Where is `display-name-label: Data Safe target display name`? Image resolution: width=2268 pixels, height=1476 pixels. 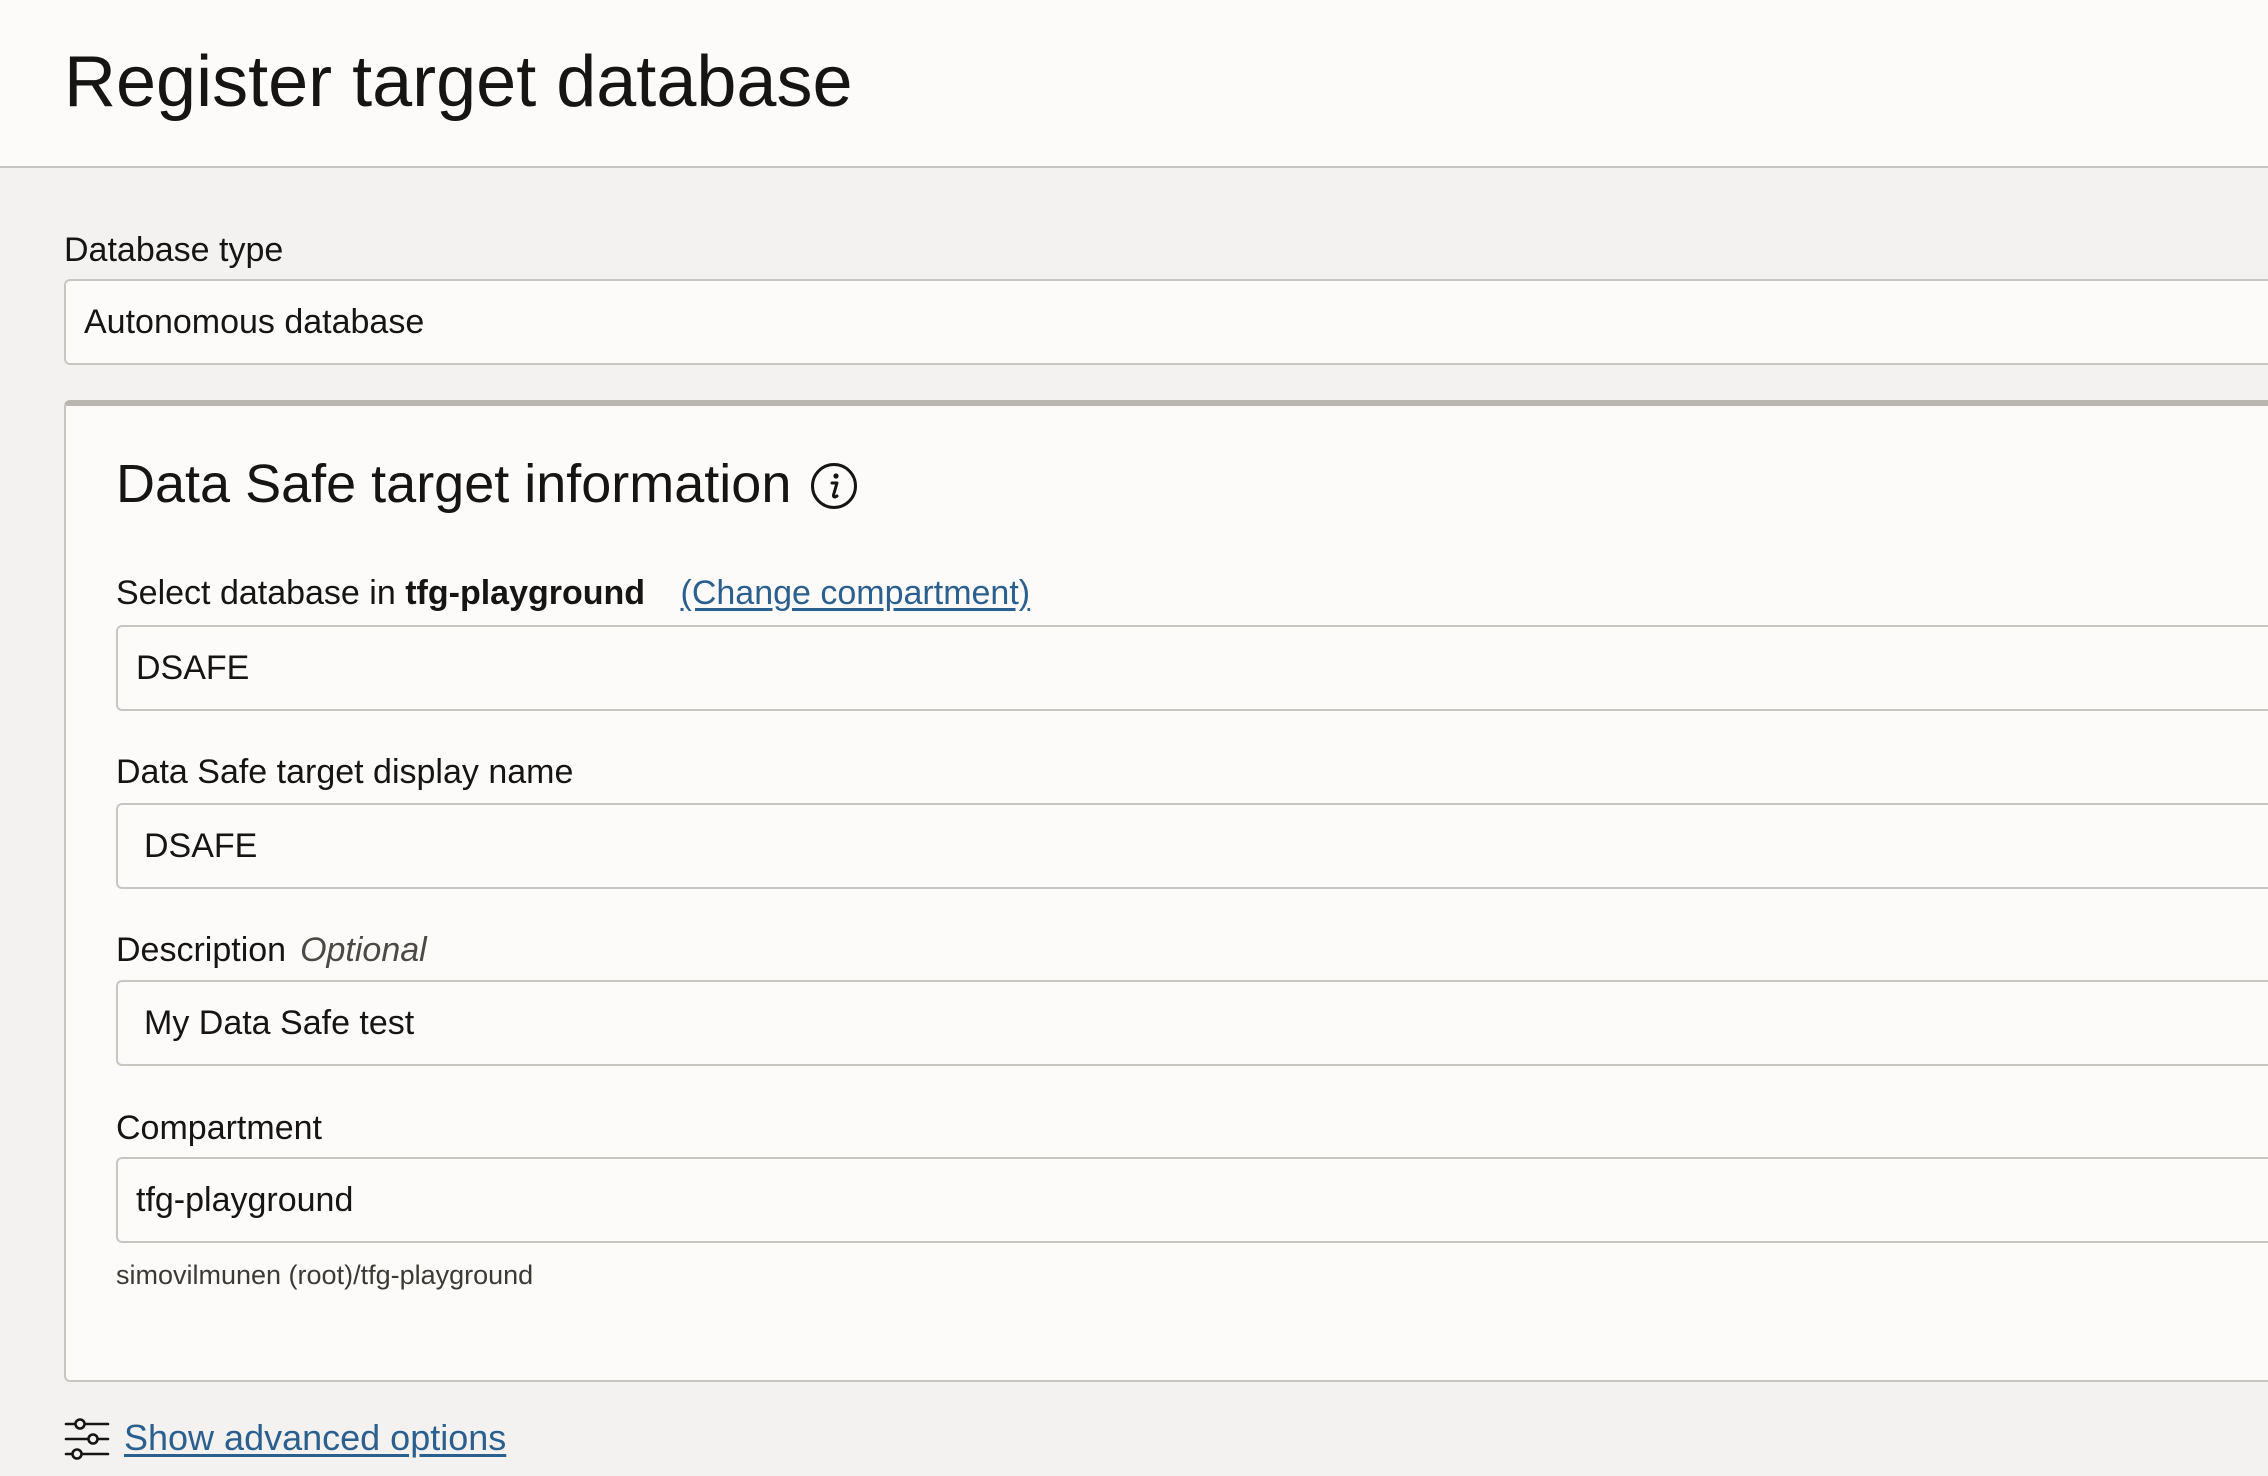 display-name-label: Data Safe target display name is located at coordinates (345, 772).